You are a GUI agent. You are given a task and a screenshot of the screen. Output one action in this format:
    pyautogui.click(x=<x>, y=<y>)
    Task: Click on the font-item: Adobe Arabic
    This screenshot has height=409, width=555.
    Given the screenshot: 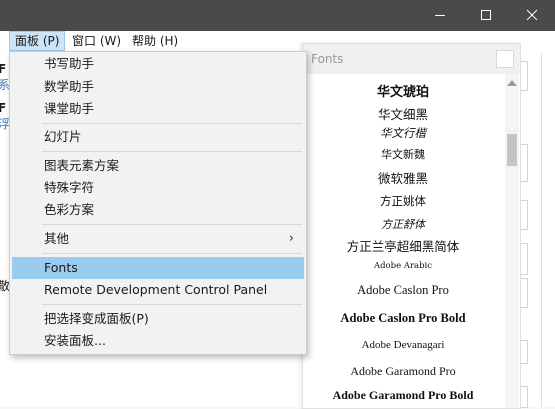 What is the action you would take?
    pyautogui.click(x=403, y=266)
    